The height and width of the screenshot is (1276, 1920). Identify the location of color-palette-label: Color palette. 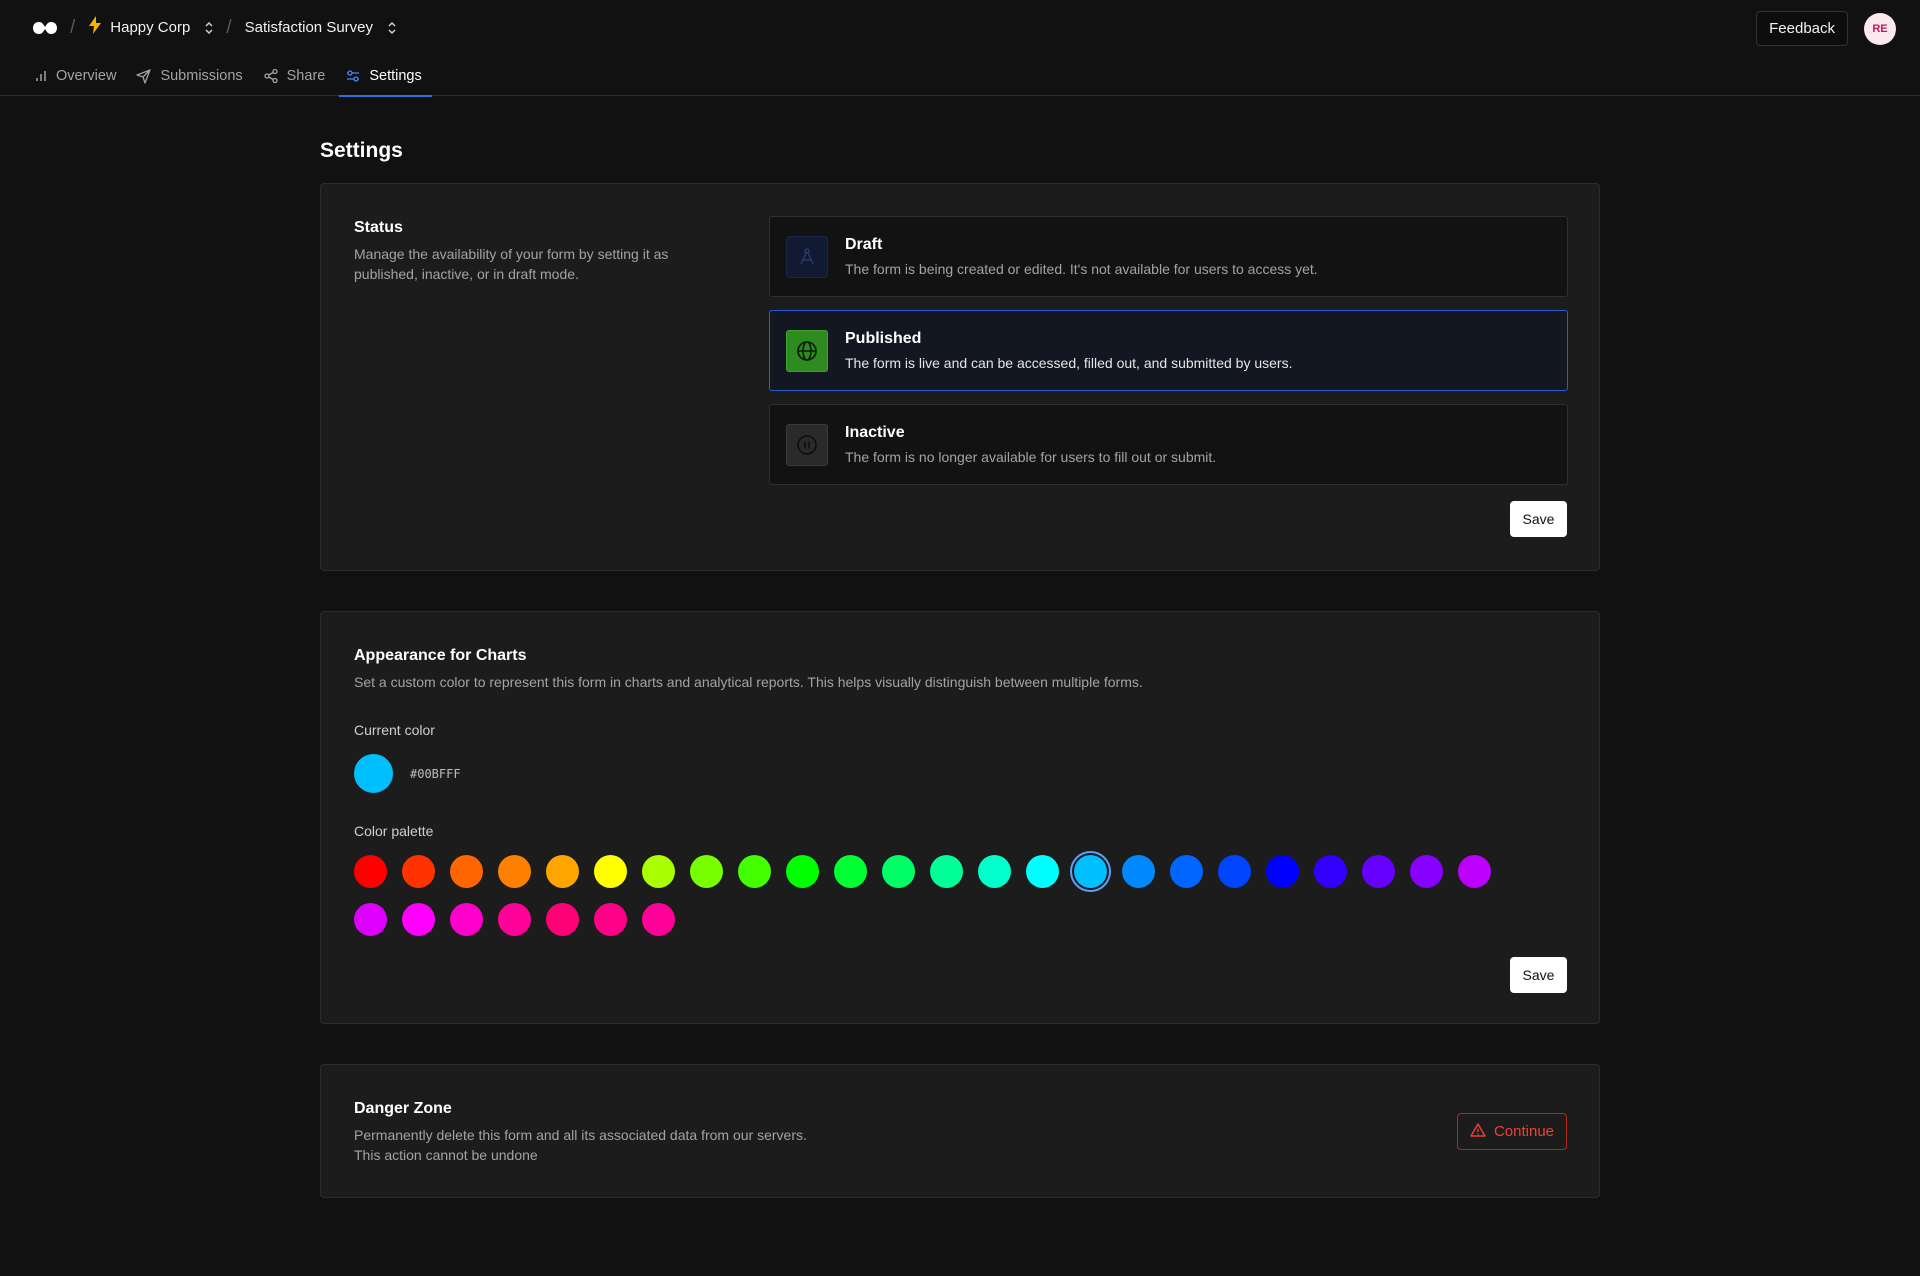
(394, 831).